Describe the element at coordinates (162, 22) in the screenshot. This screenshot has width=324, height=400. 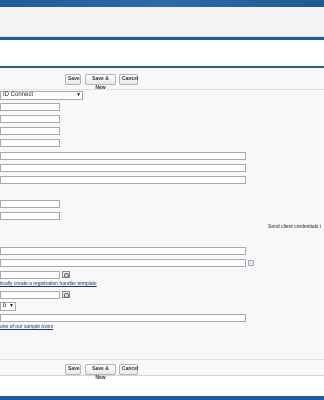
I see `header-band` at that location.